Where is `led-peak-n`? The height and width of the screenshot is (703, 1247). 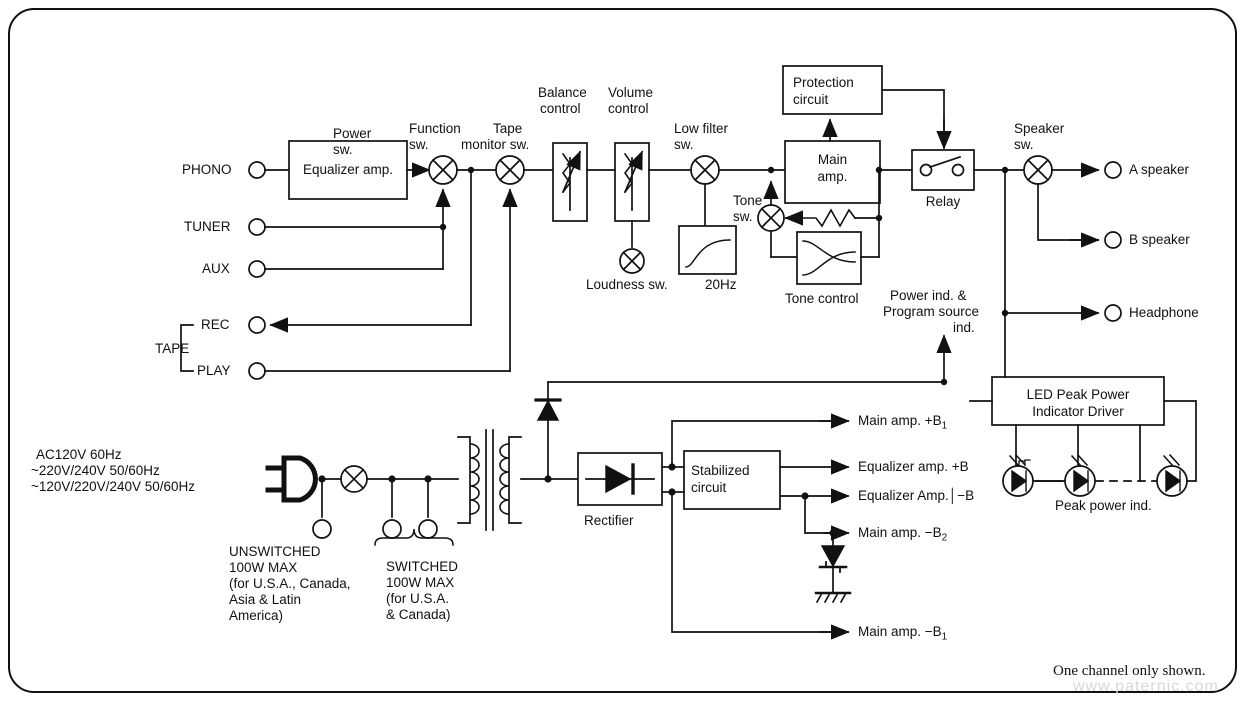
led-peak-n is located at coordinates (1172, 475).